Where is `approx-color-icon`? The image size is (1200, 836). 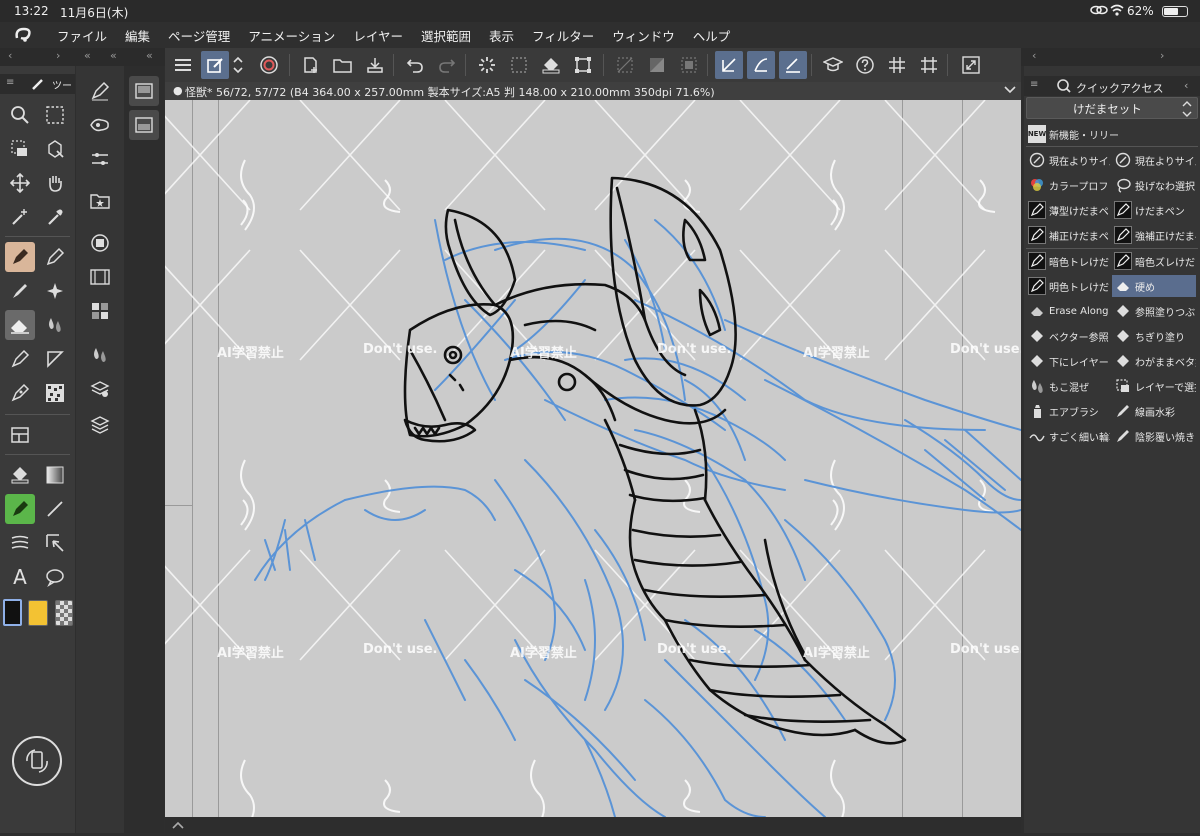
approx-color-icon is located at coordinates (100, 355).